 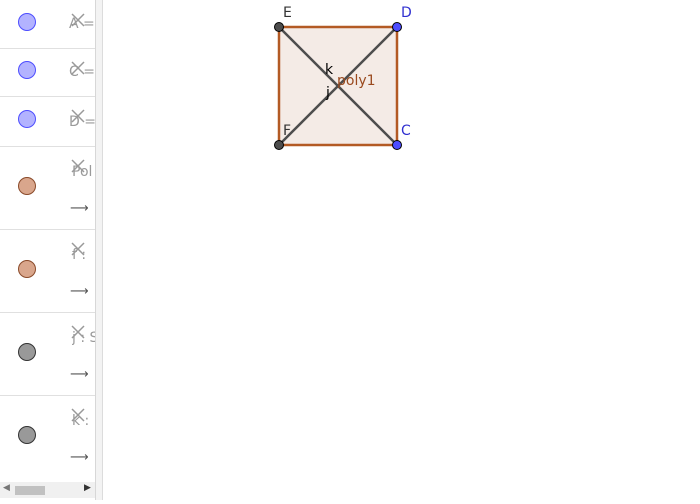 I want to click on visibility-toggle-f, so click(x=27, y=269).